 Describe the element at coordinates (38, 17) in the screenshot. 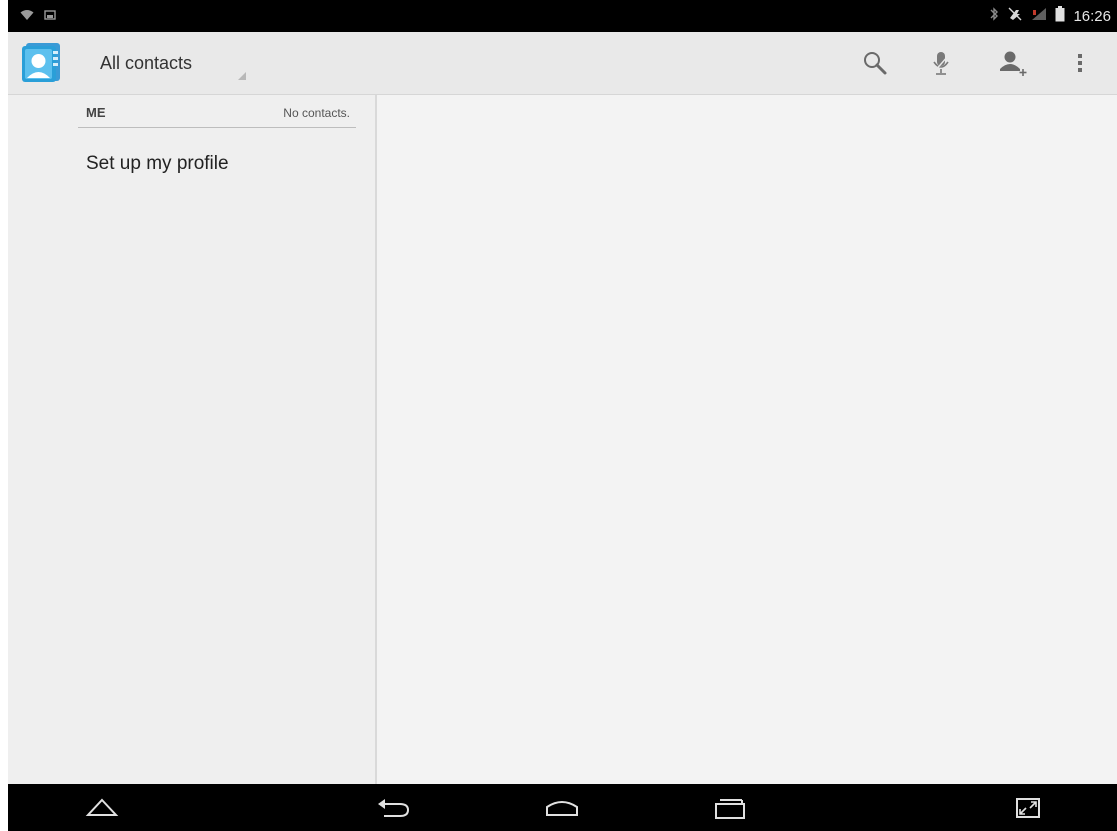

I see `notification-icons` at that location.